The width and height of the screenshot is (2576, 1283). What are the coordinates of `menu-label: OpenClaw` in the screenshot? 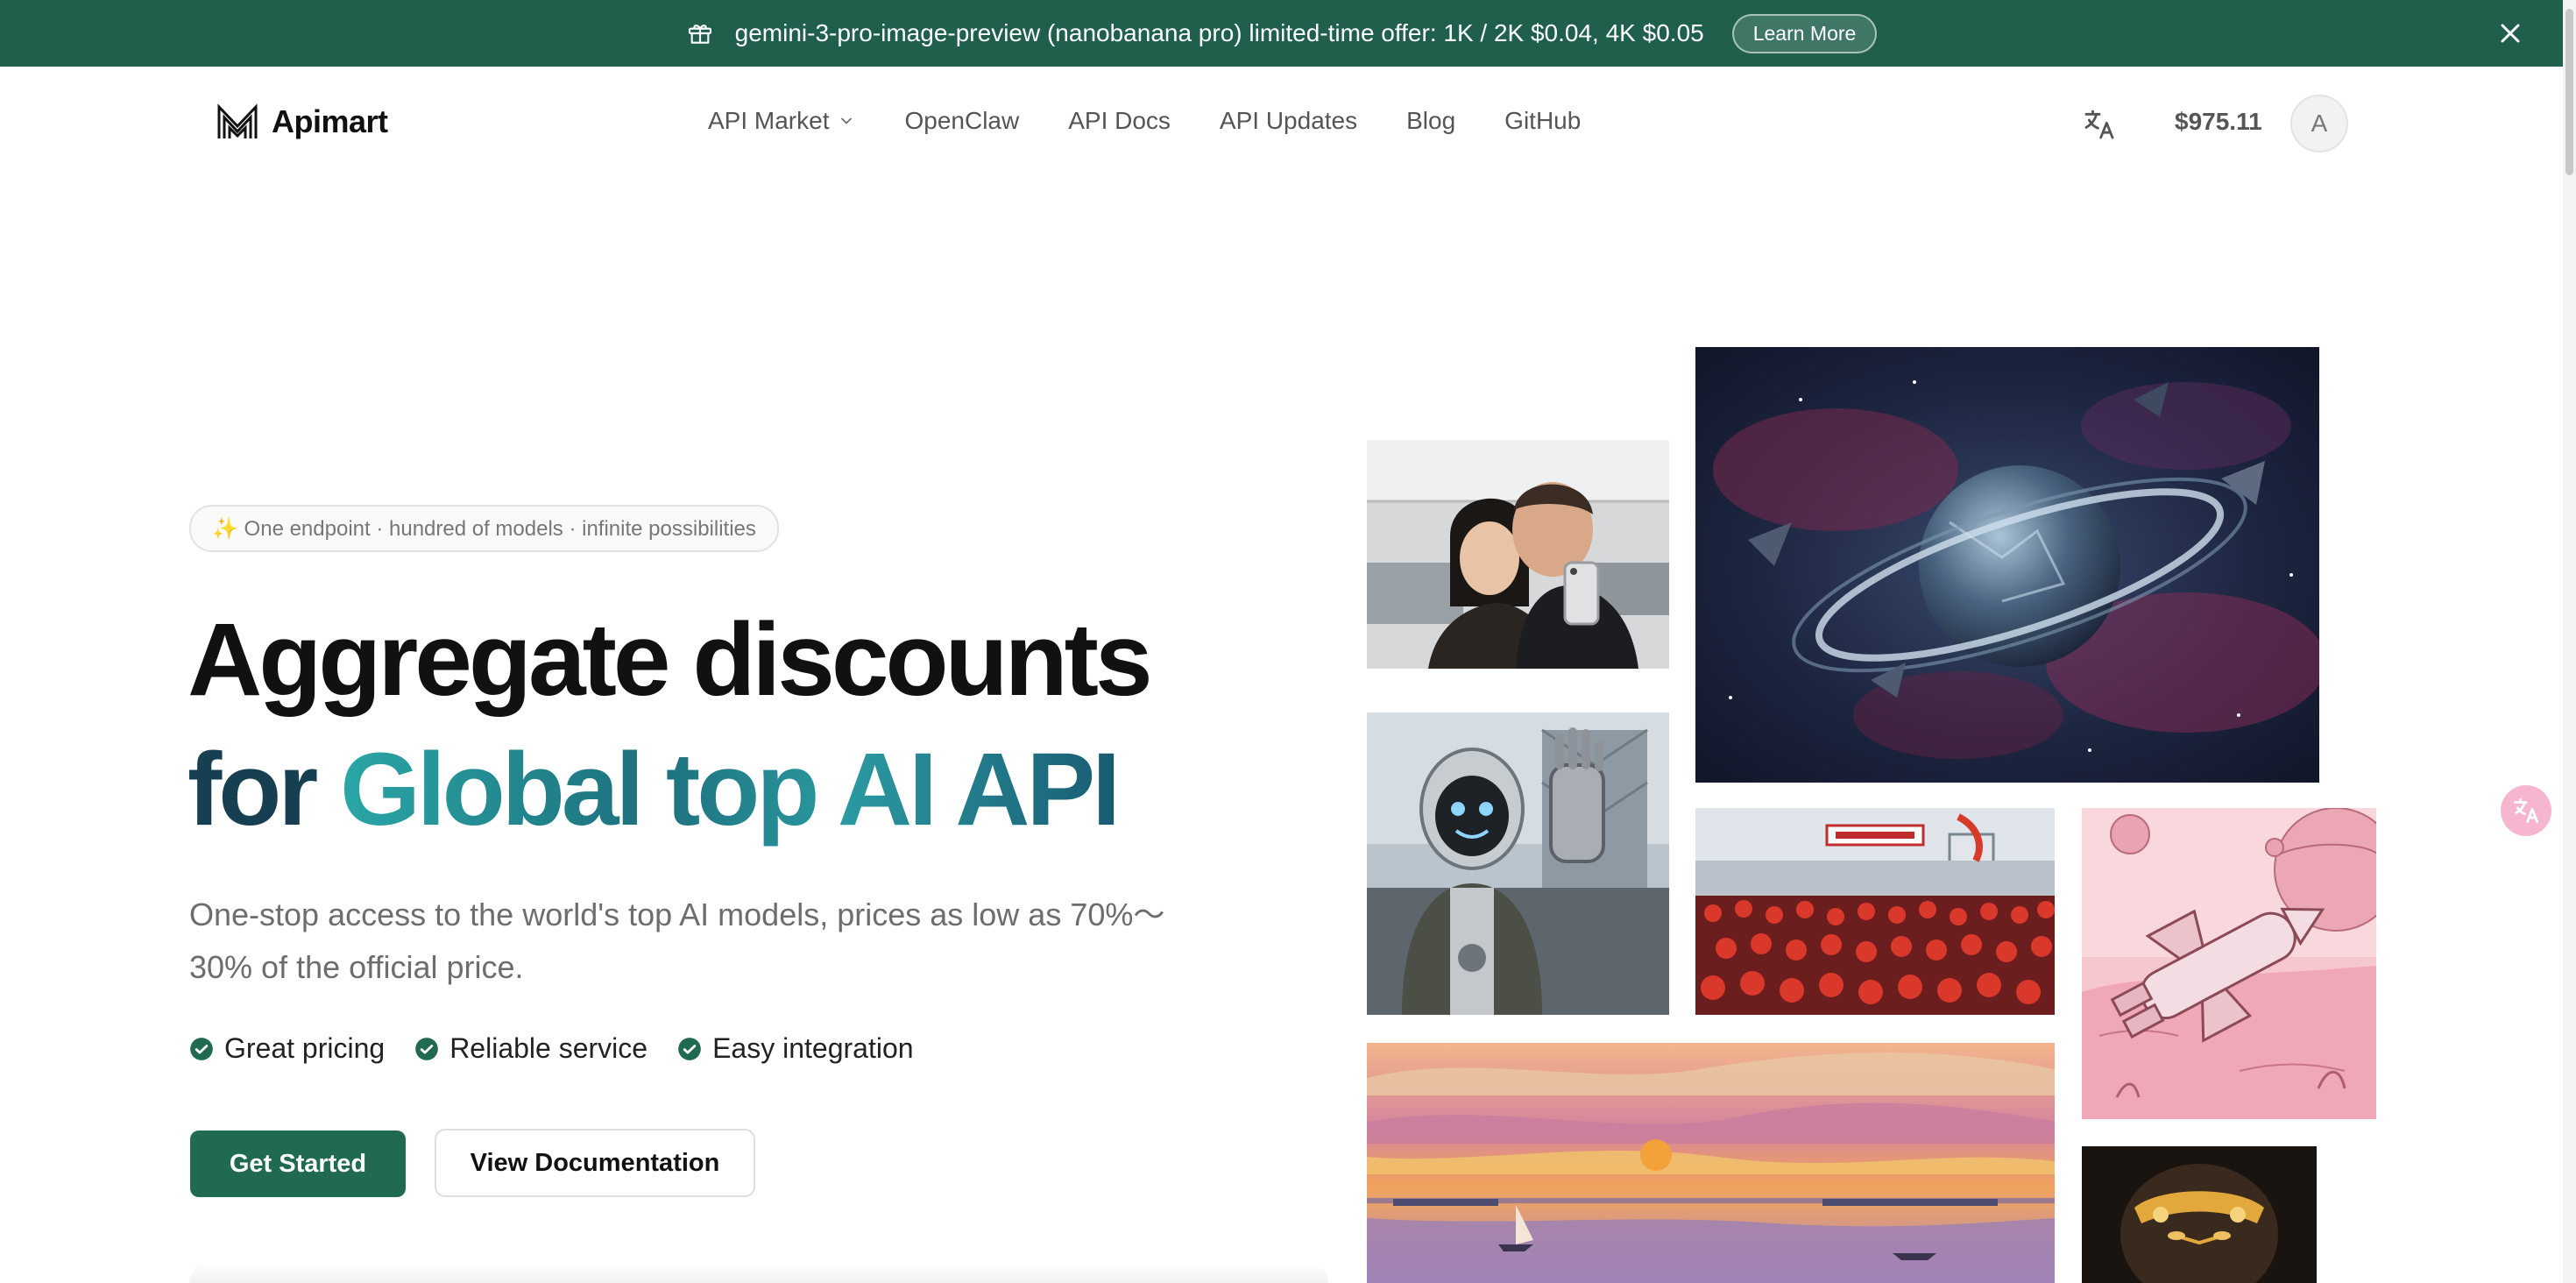 It's located at (962, 120).